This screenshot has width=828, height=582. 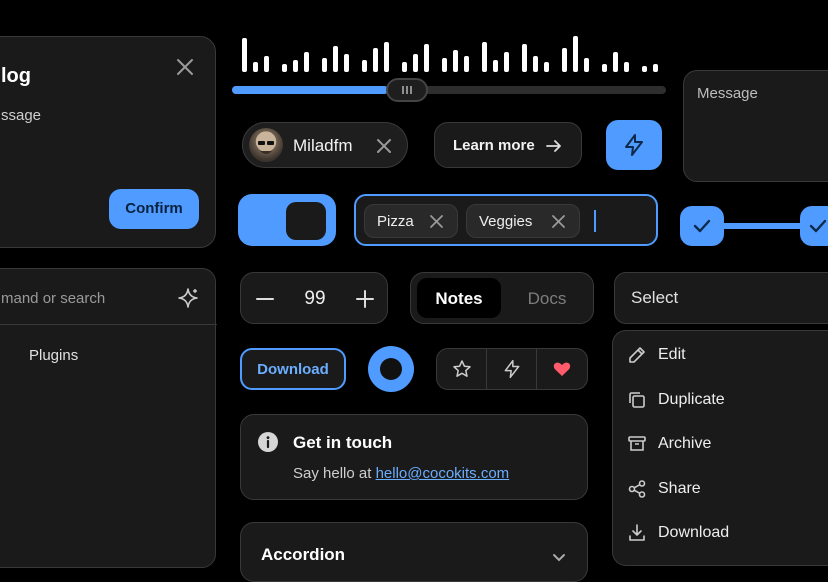 I want to click on confirm-button: Confirm, so click(x=154, y=209).